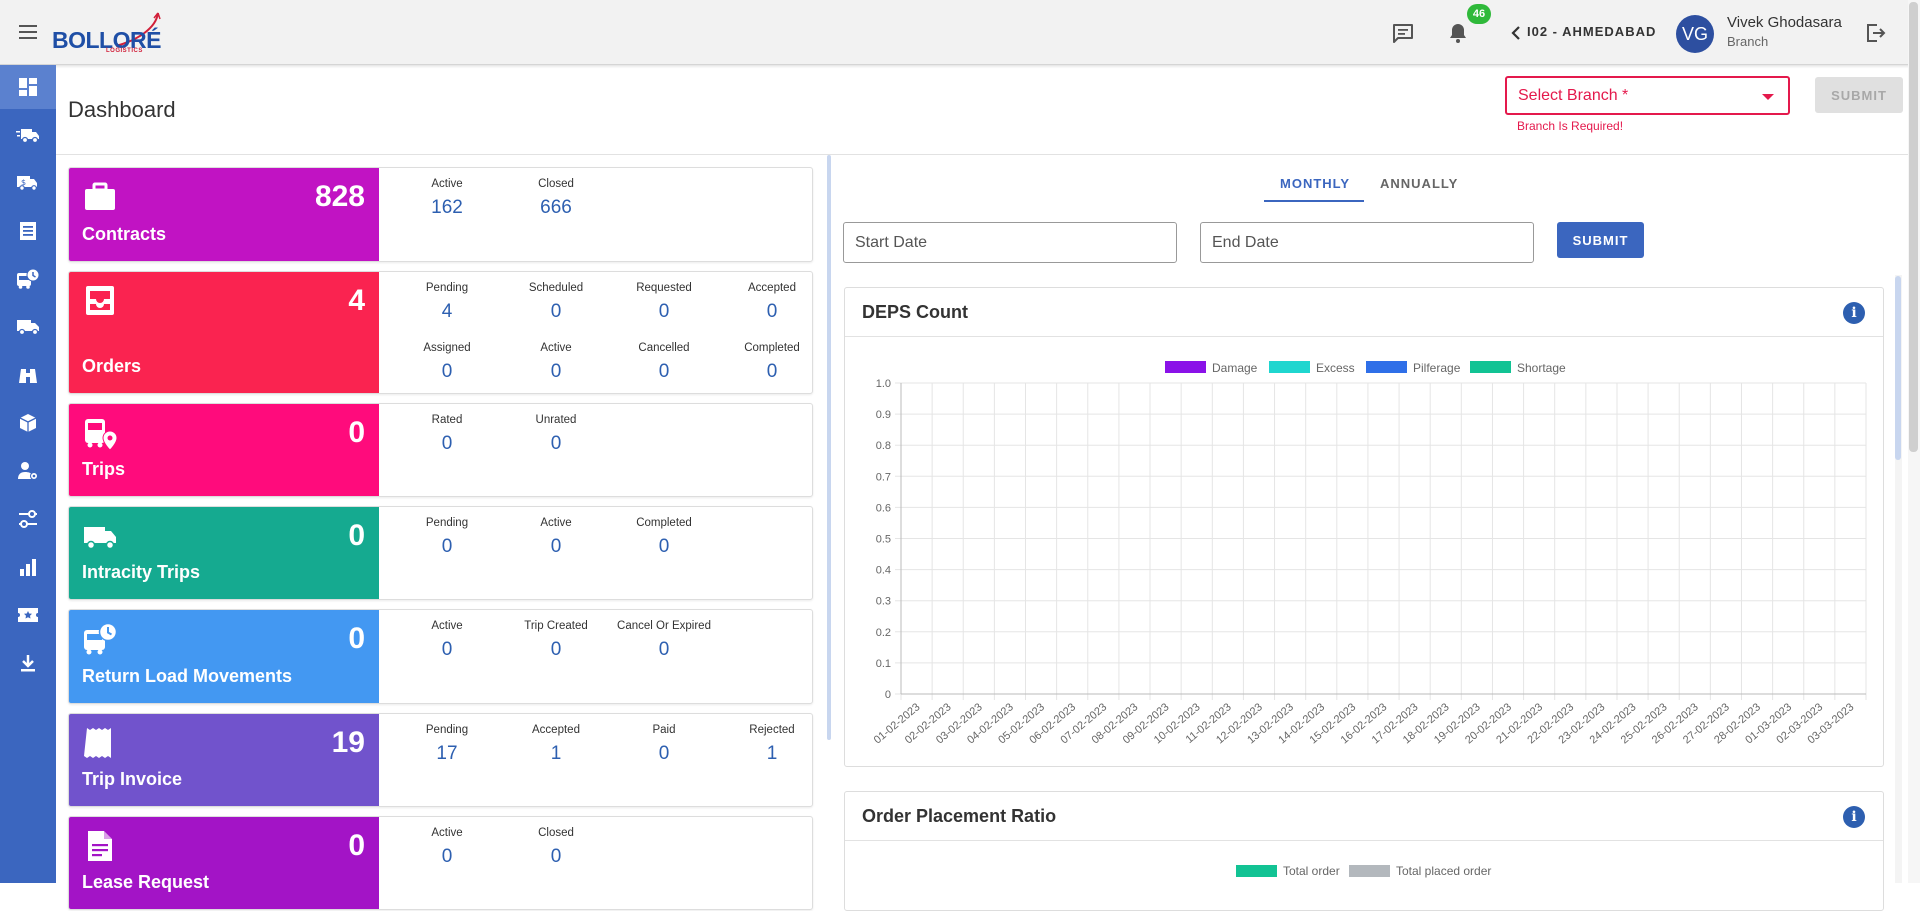 The height and width of the screenshot is (911, 1920). What do you see at coordinates (28, 183) in the screenshot?
I see `sidebar-item-freight: $` at bounding box center [28, 183].